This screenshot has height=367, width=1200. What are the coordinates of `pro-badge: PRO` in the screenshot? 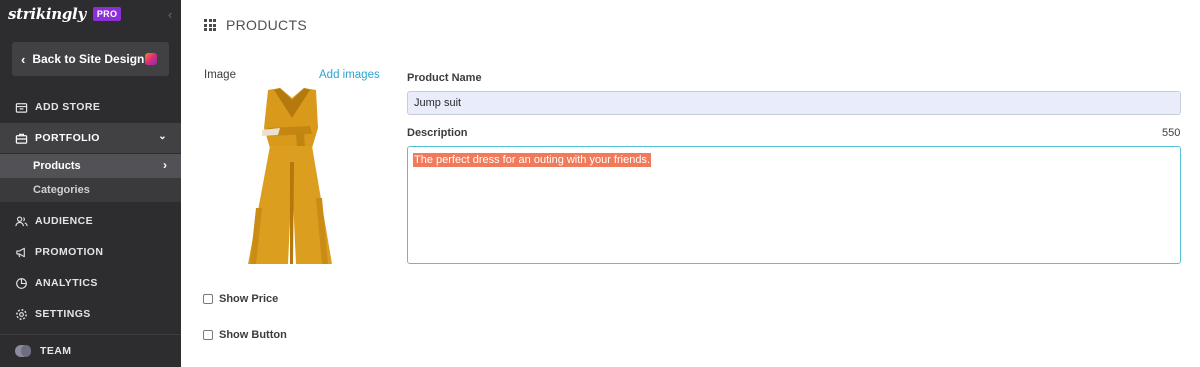 It's located at (107, 14).